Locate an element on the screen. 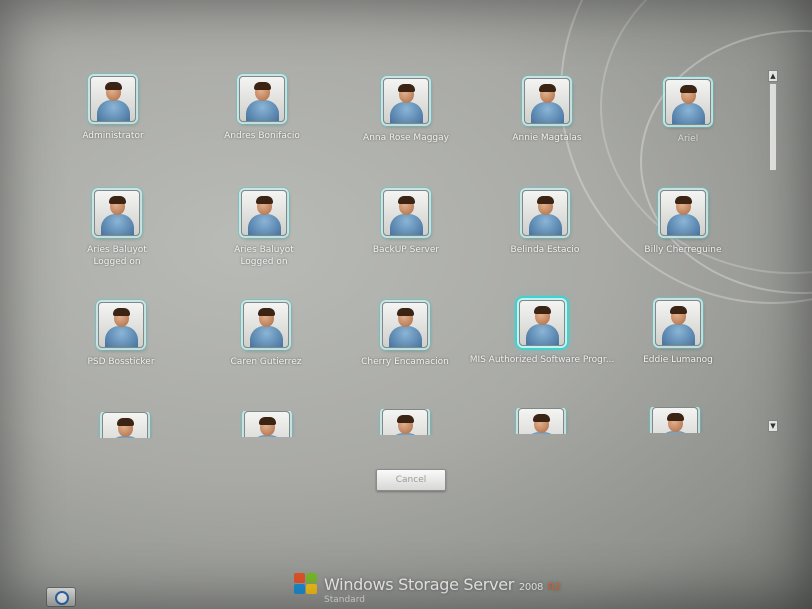  user-tile: Administrator is located at coordinates (113, 109).